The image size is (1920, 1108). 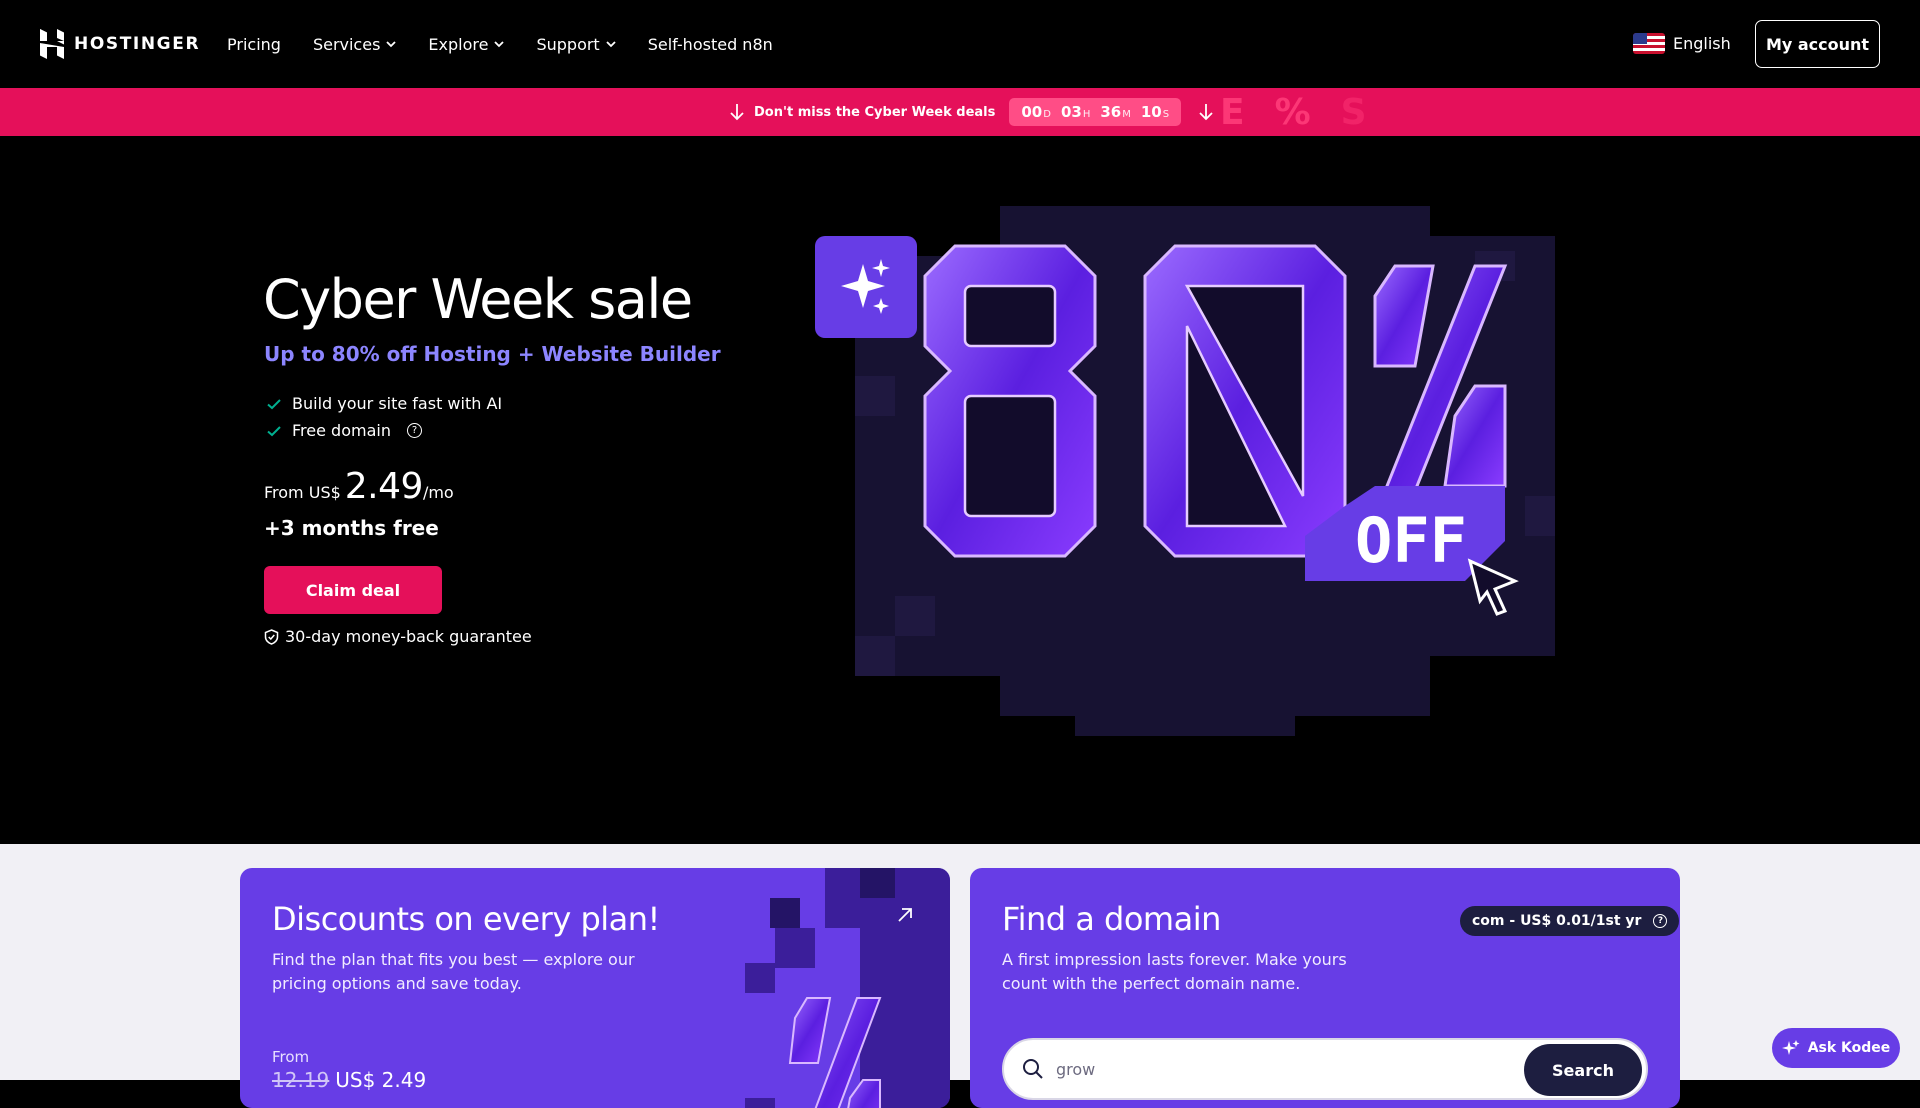 I want to click on promo-text: Don't miss the Cyber Week deals, so click(x=875, y=112).